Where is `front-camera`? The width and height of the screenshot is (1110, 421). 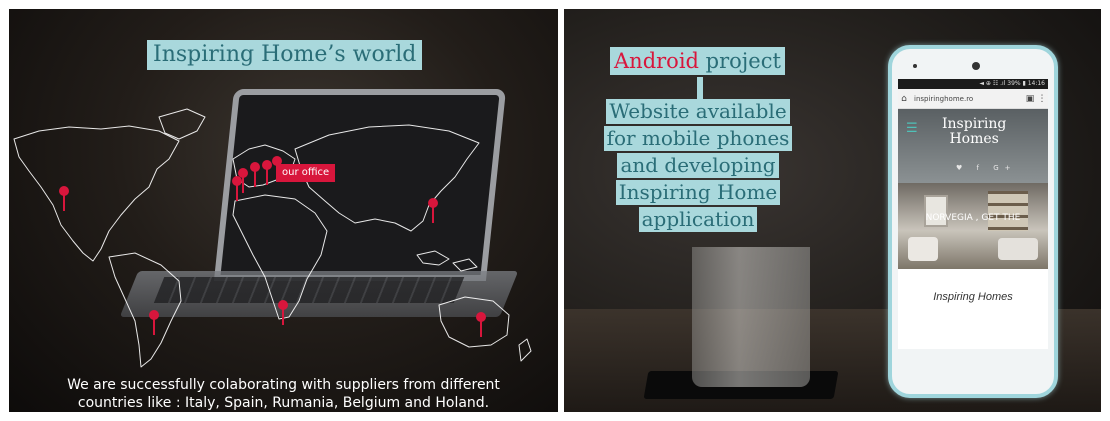 front-camera is located at coordinates (976, 66).